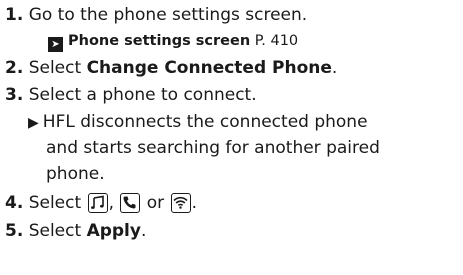  Describe the element at coordinates (14, 15) in the screenshot. I see `step-number: 1.` at that location.